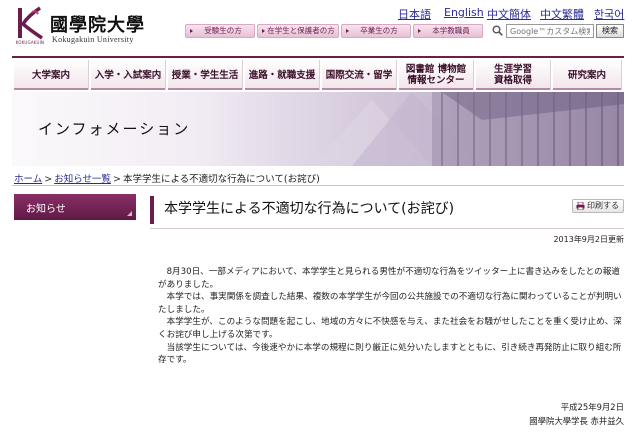 Image resolution: width=640 pixels, height=440 pixels. I want to click on lang-link-japanese: 日本語, so click(414, 14).